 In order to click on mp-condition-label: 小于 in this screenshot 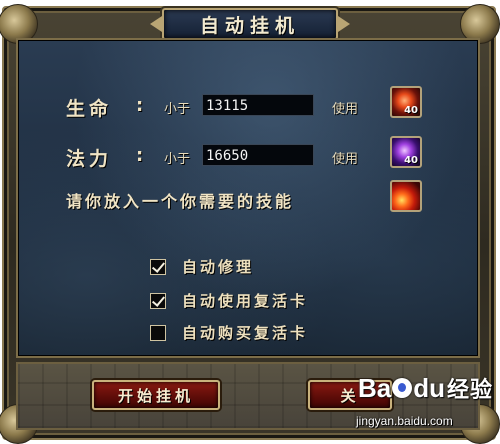, I will do `click(177, 159)`.